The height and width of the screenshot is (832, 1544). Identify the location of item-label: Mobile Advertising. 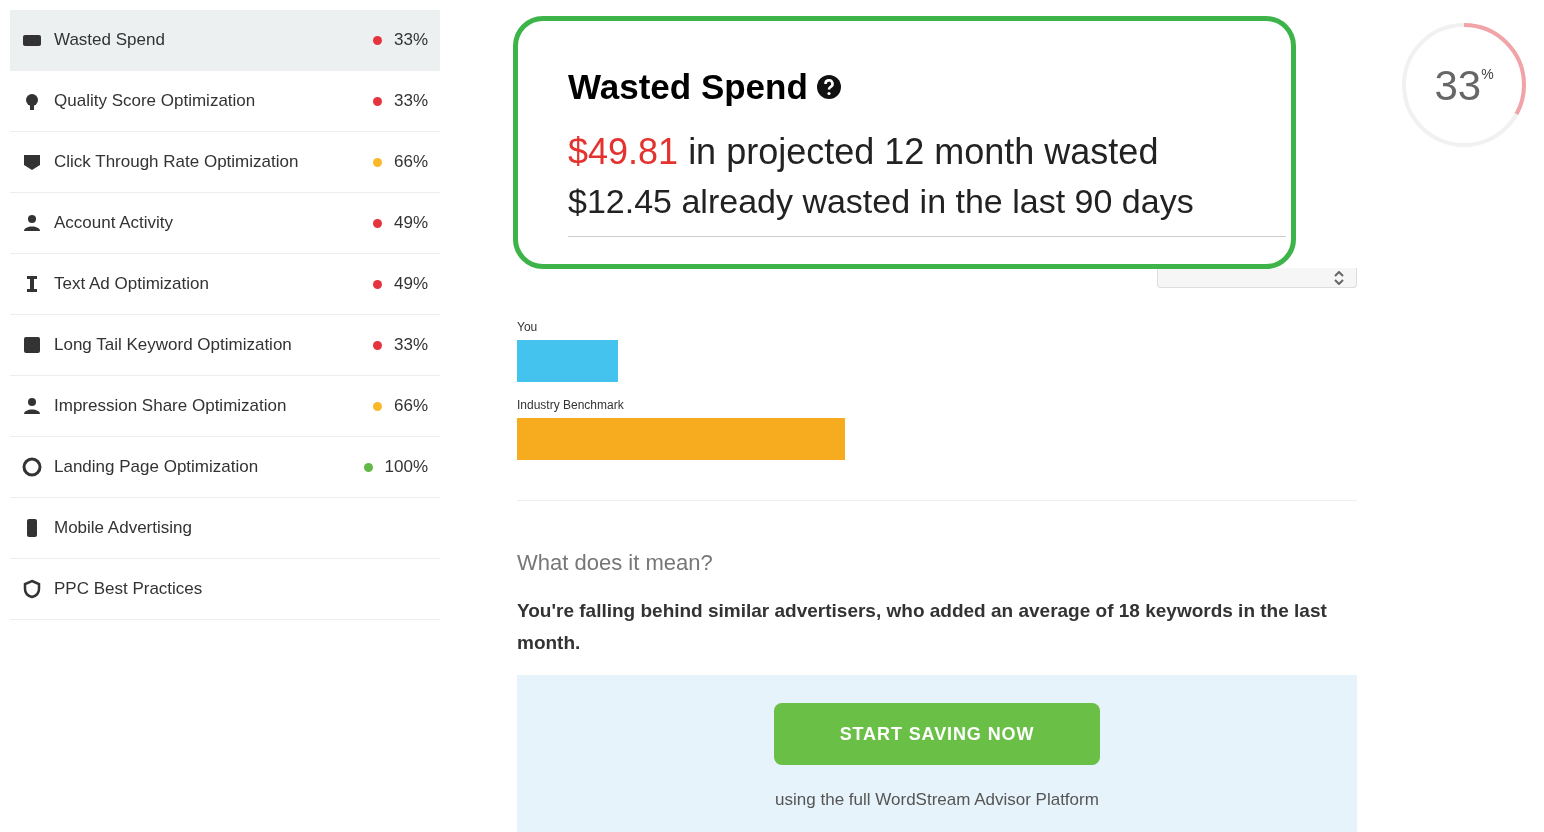
(123, 528).